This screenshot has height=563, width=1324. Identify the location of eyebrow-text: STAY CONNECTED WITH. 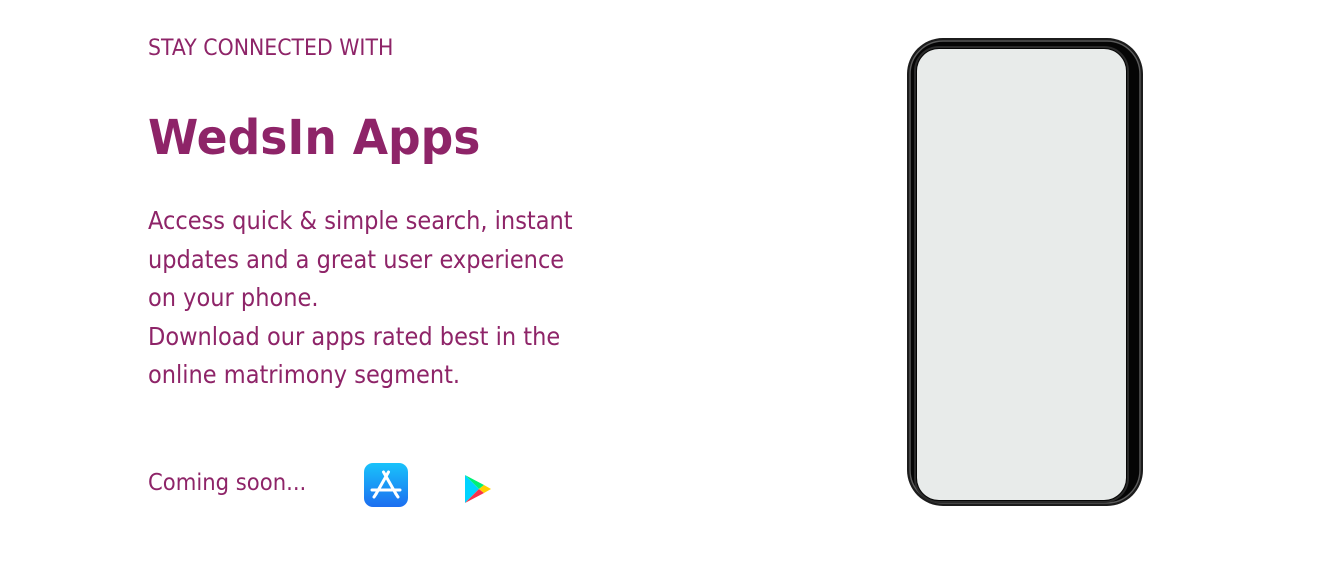
(271, 48).